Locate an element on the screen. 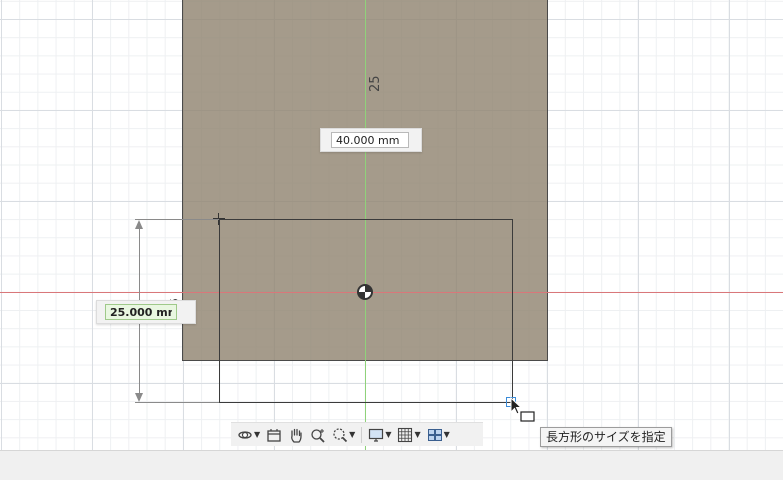 The height and width of the screenshot is (480, 783). width-dimension-input is located at coordinates (370, 140).